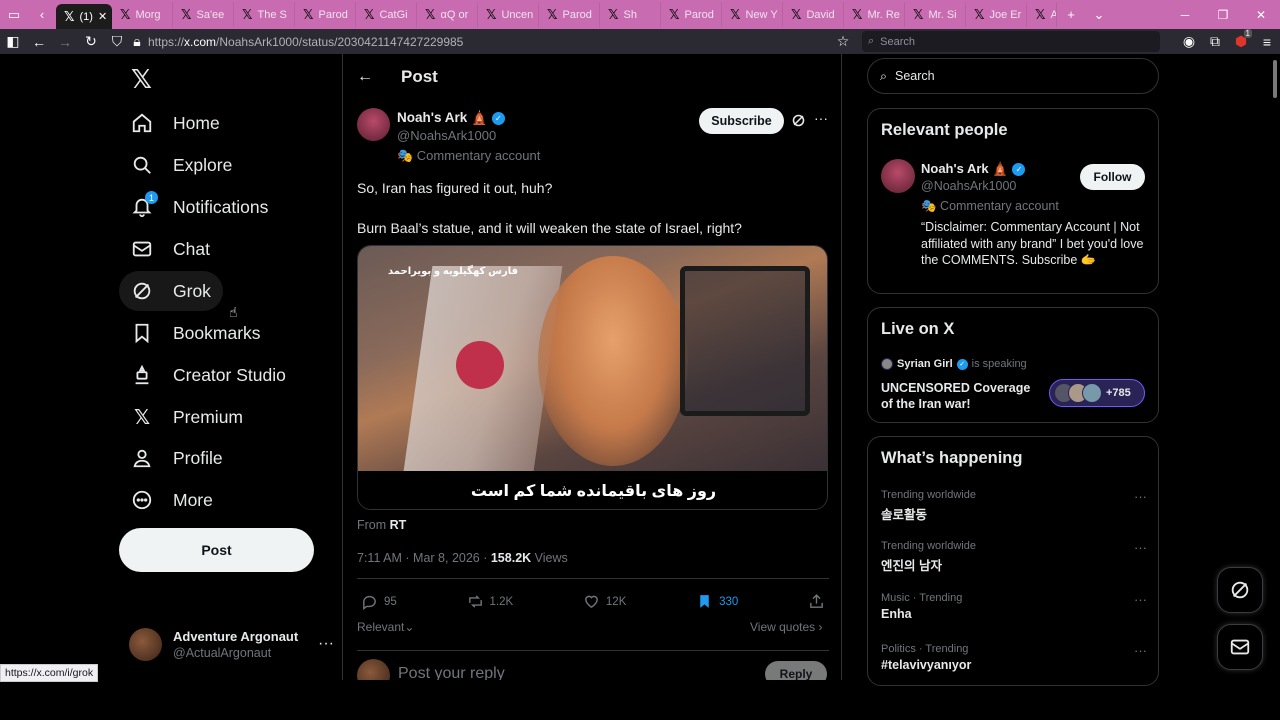 The height and width of the screenshot is (720, 1280). Describe the element at coordinates (965, 168) in the screenshot. I see `person-name-text: Noah's Ark 🛕` at that location.